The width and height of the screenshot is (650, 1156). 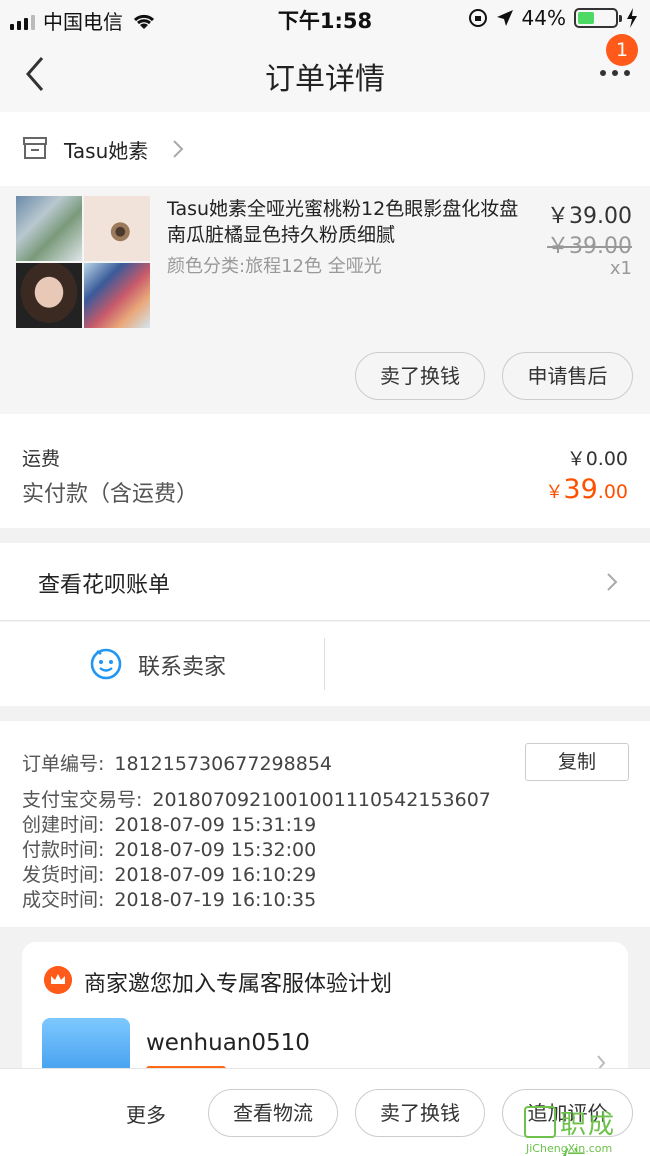 I want to click on view-logistics-button: 查看物流, so click(x=273, y=1113).